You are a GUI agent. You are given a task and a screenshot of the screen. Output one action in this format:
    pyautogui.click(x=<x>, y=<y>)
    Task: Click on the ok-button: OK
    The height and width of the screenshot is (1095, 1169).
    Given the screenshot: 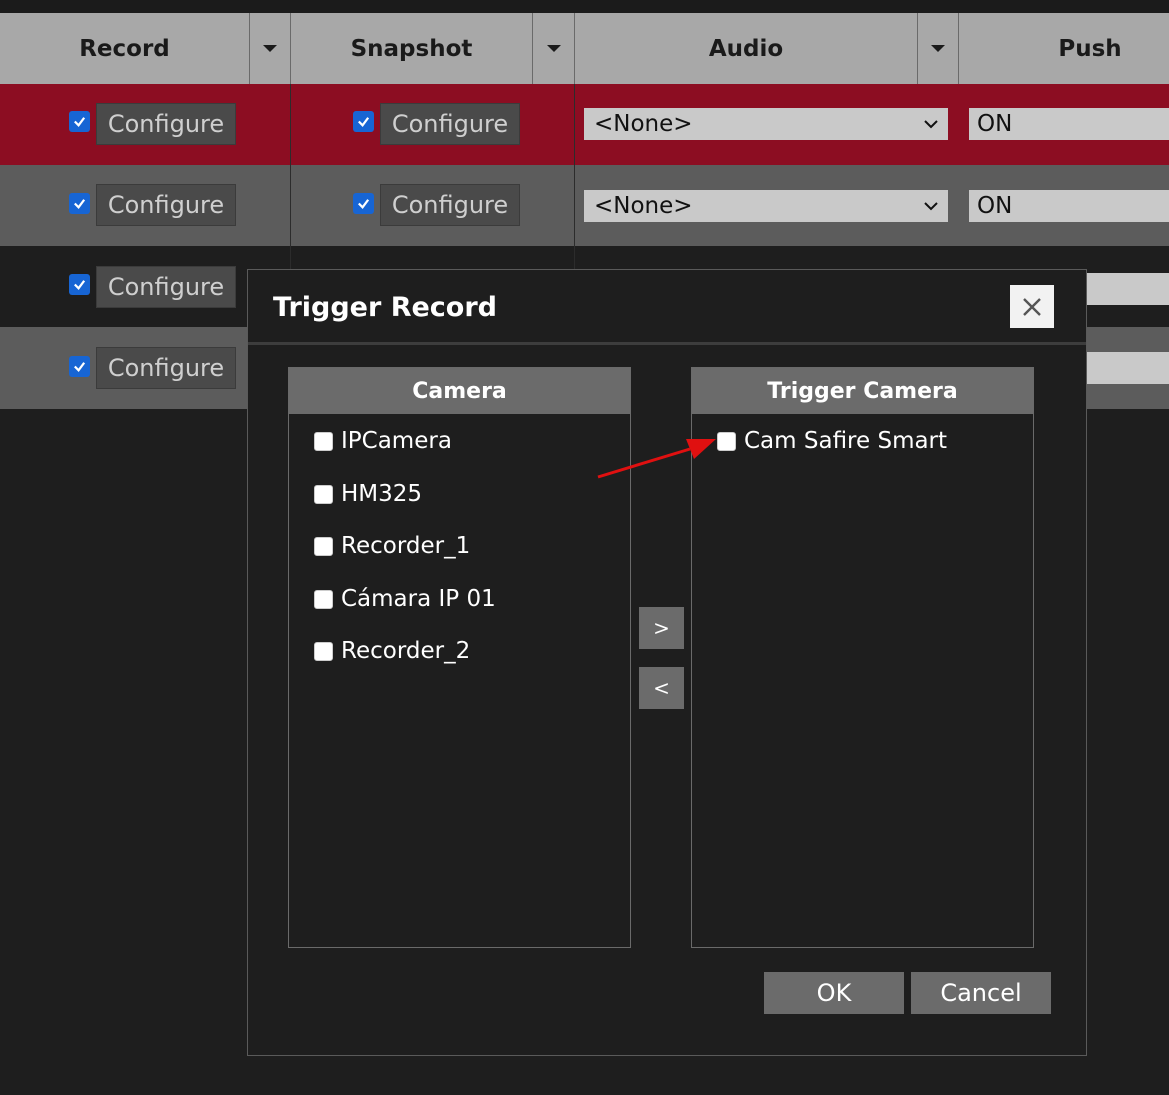 What is the action you would take?
    pyautogui.click(x=834, y=993)
    